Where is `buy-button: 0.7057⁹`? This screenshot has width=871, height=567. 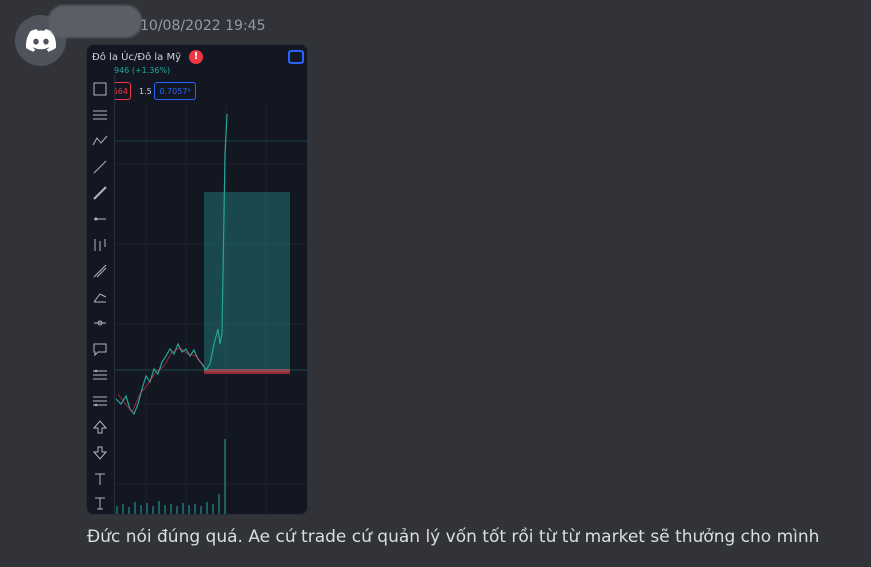
buy-button: 0.7057⁹ is located at coordinates (175, 91).